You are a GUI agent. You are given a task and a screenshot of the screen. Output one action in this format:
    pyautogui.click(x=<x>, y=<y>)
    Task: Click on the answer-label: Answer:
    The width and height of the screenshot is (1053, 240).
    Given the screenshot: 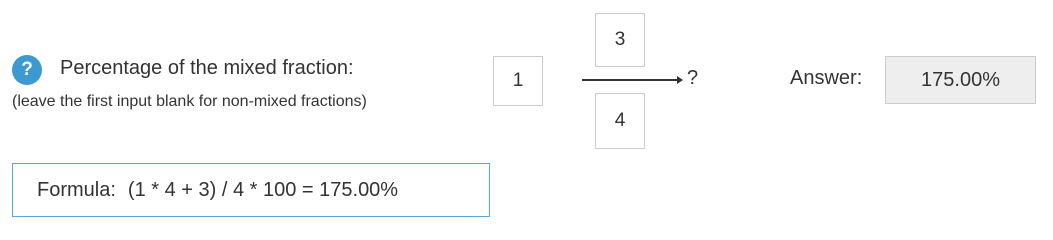 What is the action you would take?
    pyautogui.click(x=826, y=78)
    